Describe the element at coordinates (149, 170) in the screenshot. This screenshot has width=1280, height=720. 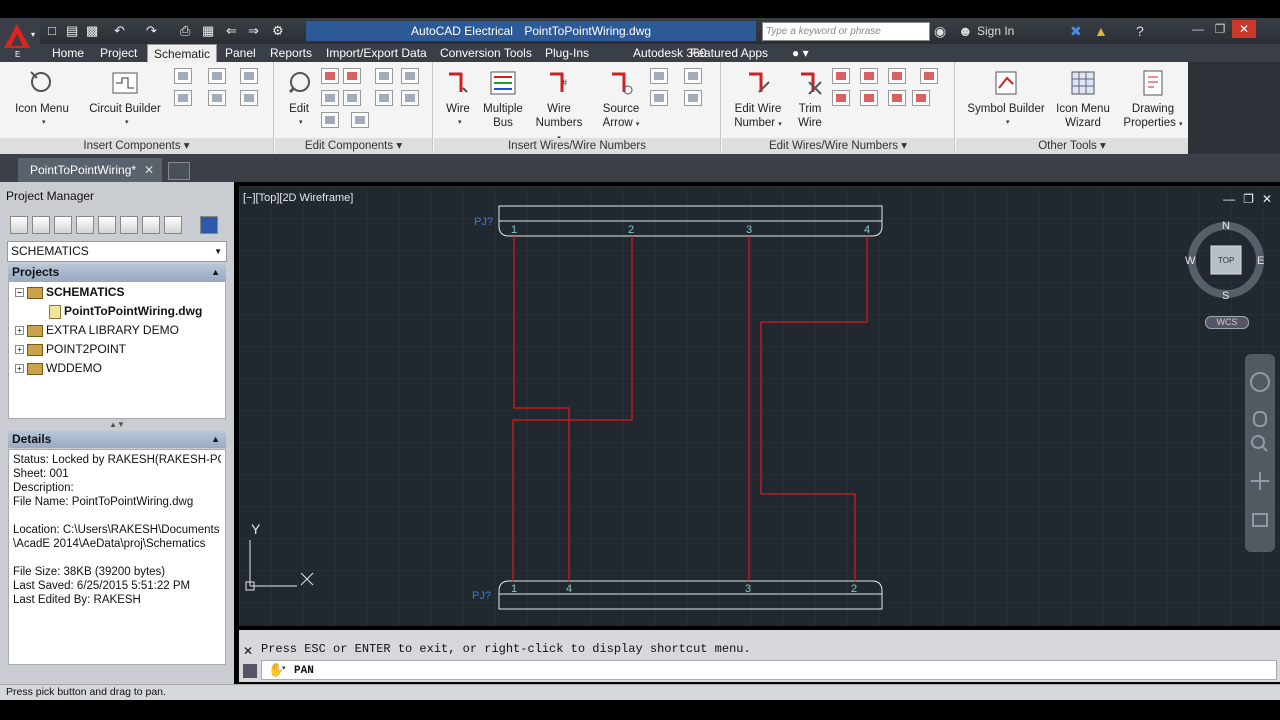
I see `close-tab-icon: ✕` at that location.